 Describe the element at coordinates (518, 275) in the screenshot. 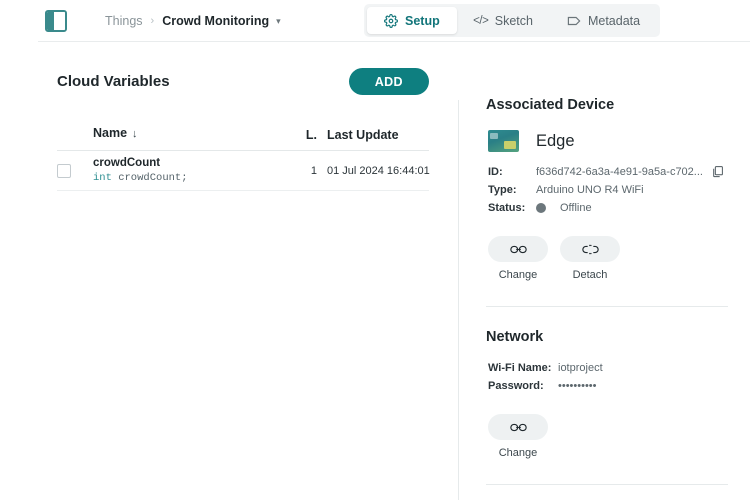

I see `device-change-label: Change` at that location.